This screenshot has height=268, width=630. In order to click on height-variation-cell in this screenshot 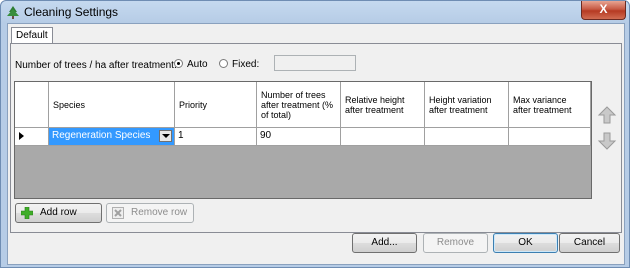, I will do `click(467, 137)`.